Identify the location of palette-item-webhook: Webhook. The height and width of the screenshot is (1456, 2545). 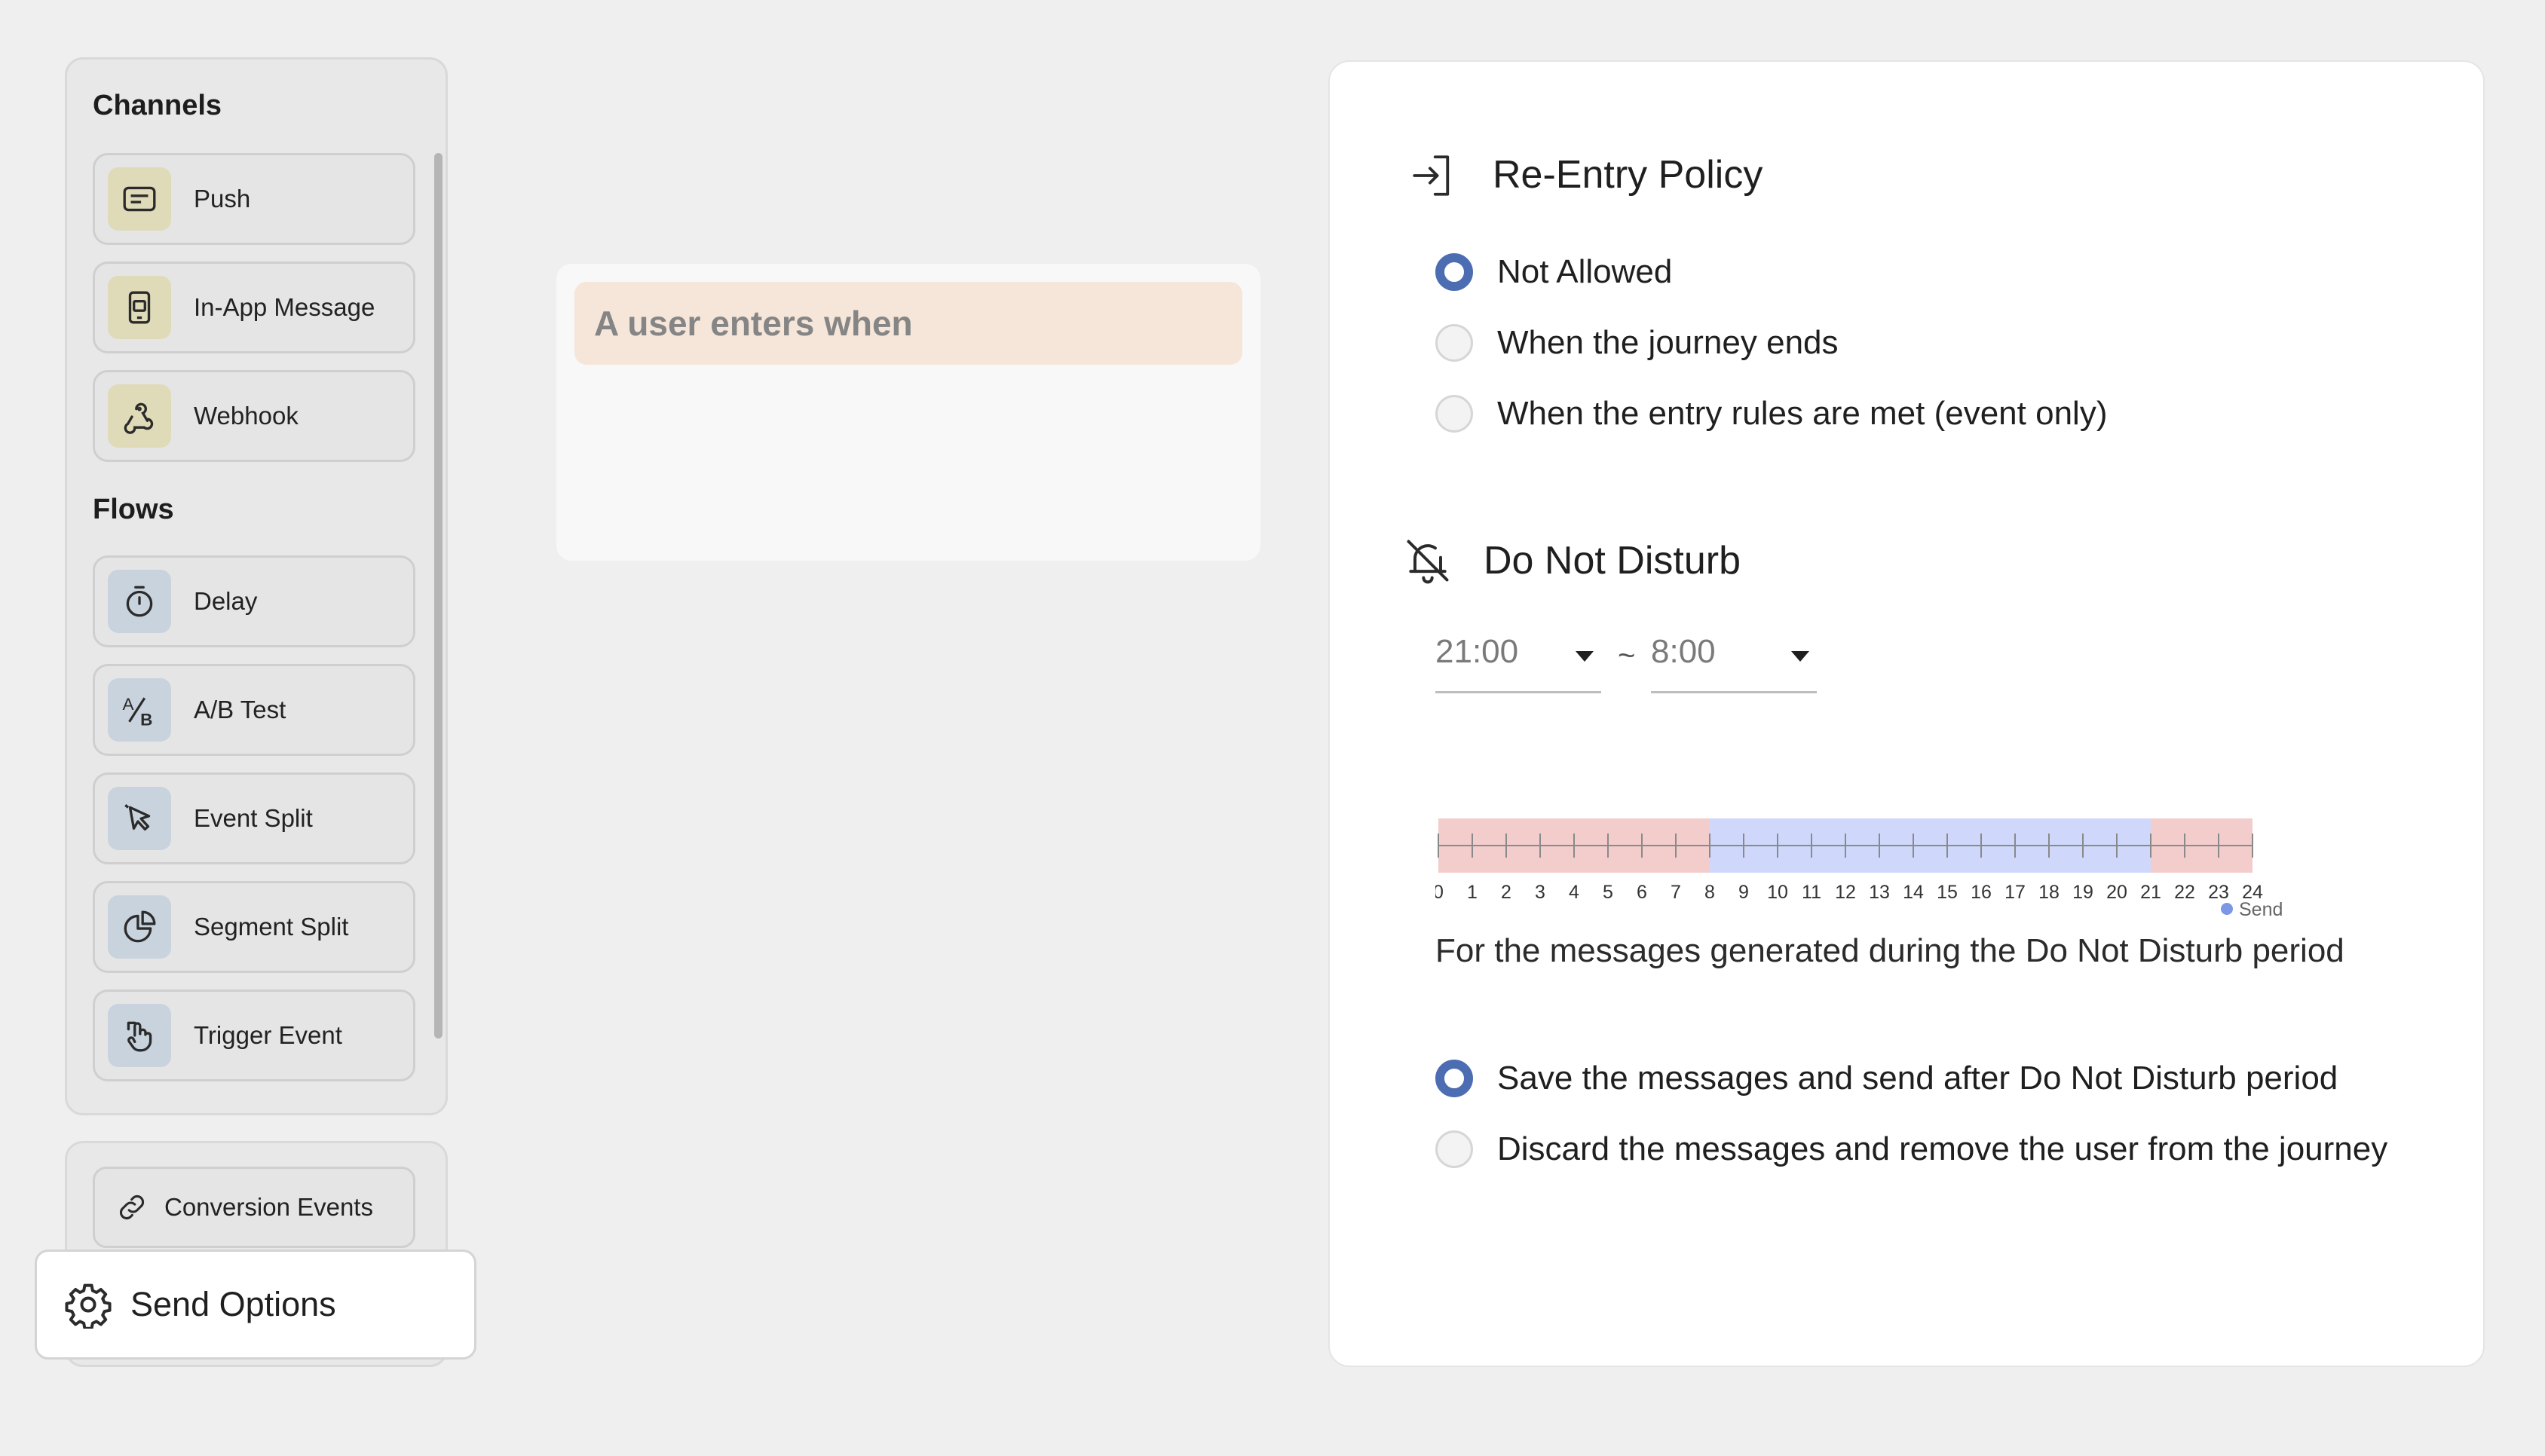
(254, 416).